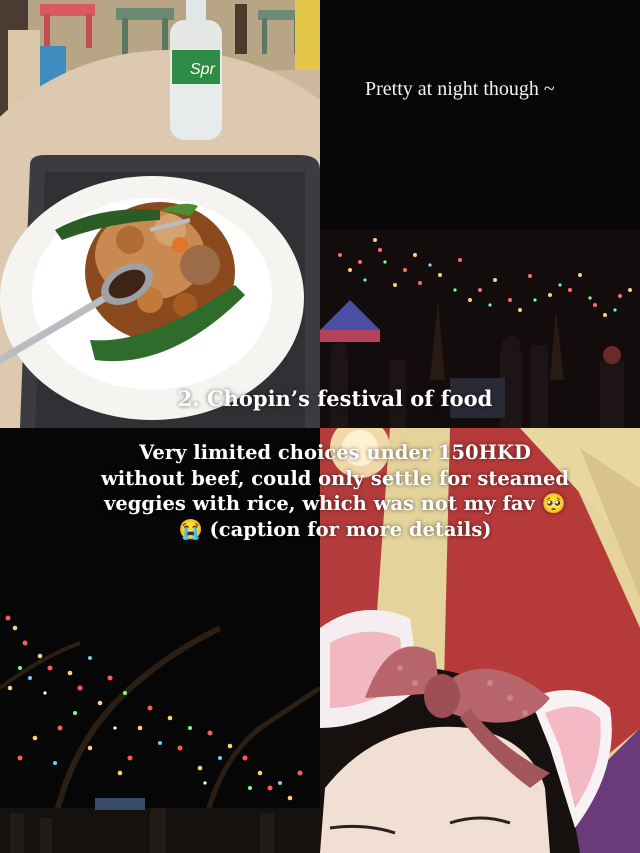 The height and width of the screenshot is (853, 640). I want to click on bottle-label: Spr, so click(203, 69).